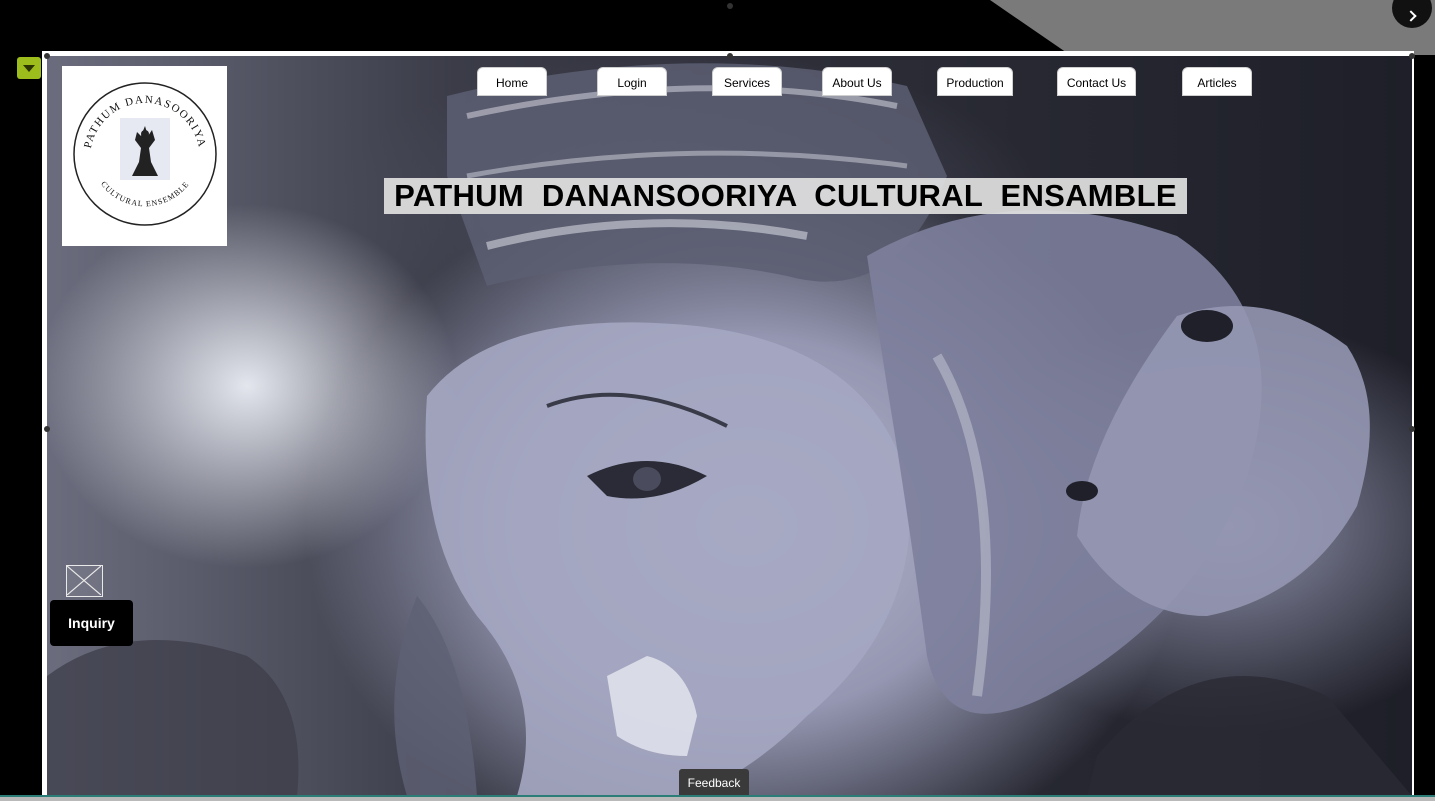  I want to click on nav-home-label: Home, so click(511, 83).